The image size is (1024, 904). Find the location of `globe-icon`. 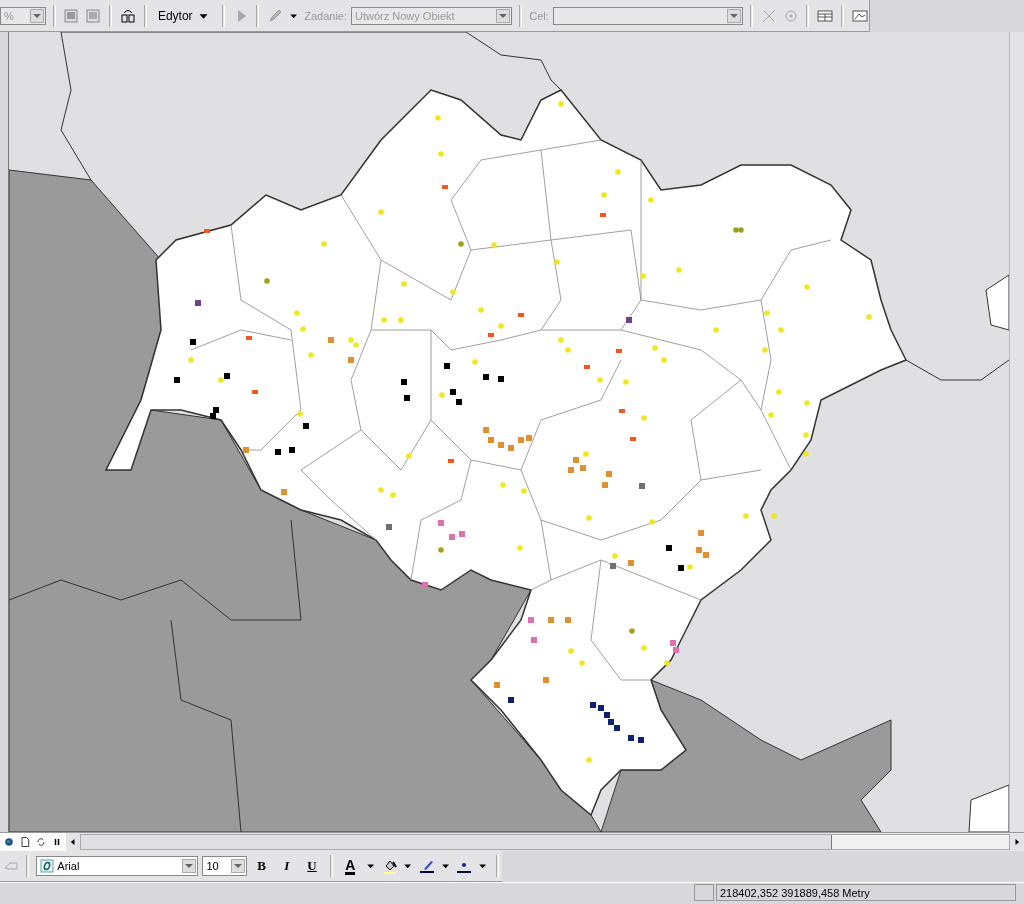

globe-icon is located at coordinates (9, 842).